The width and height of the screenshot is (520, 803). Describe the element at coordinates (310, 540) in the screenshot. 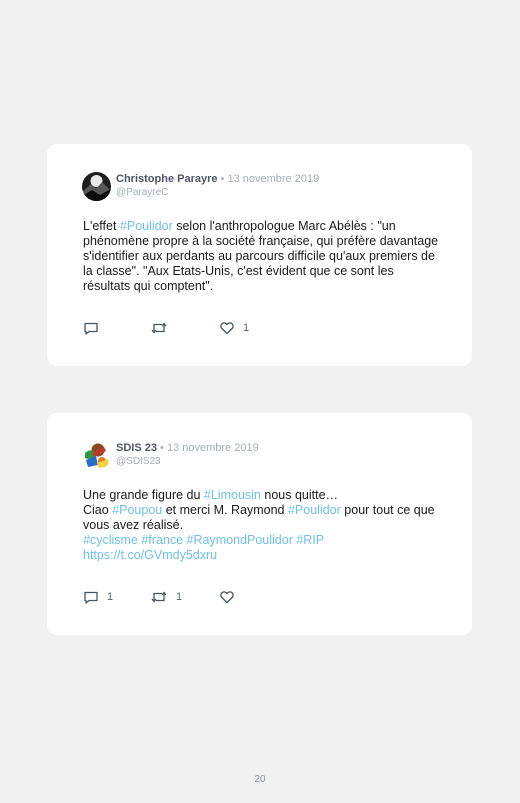

I see `hashtag-link: #RIP` at that location.